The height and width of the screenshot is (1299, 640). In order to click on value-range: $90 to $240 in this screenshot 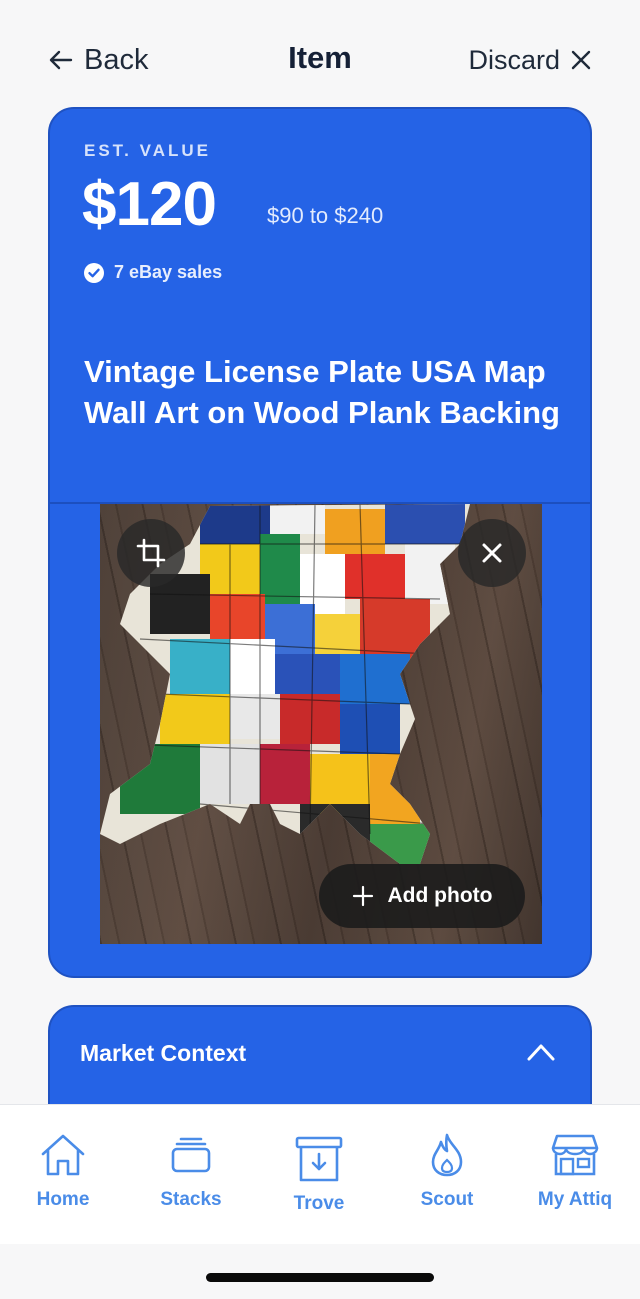, I will do `click(325, 215)`.